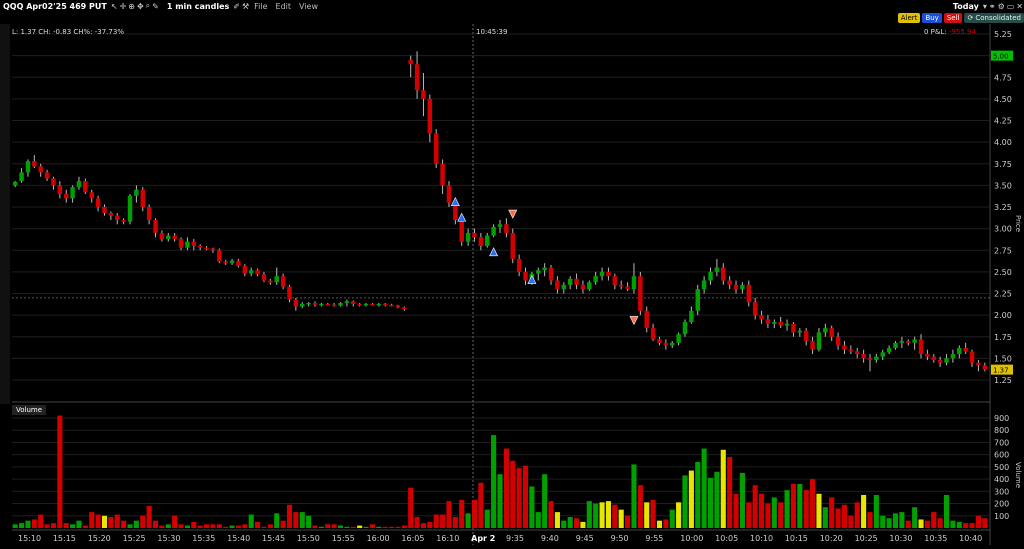 The image size is (1024, 549). Describe the element at coordinates (900, 538) in the screenshot. I see `time-tick-label: 10:30` at that location.